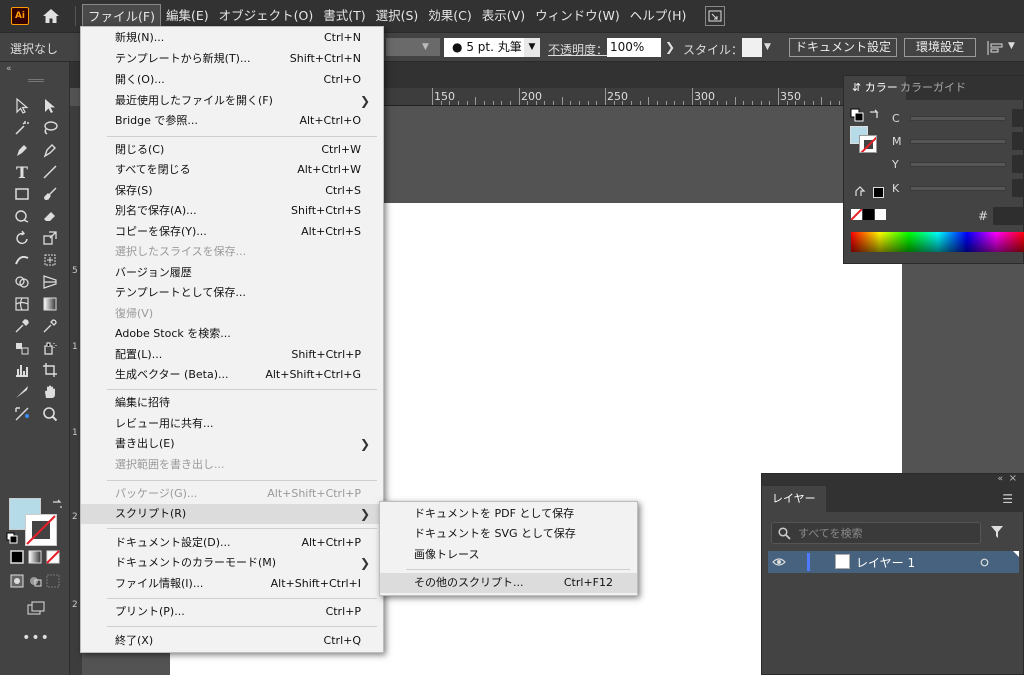 The image size is (1024, 675). I want to click on layer-search-box, so click(876, 533).